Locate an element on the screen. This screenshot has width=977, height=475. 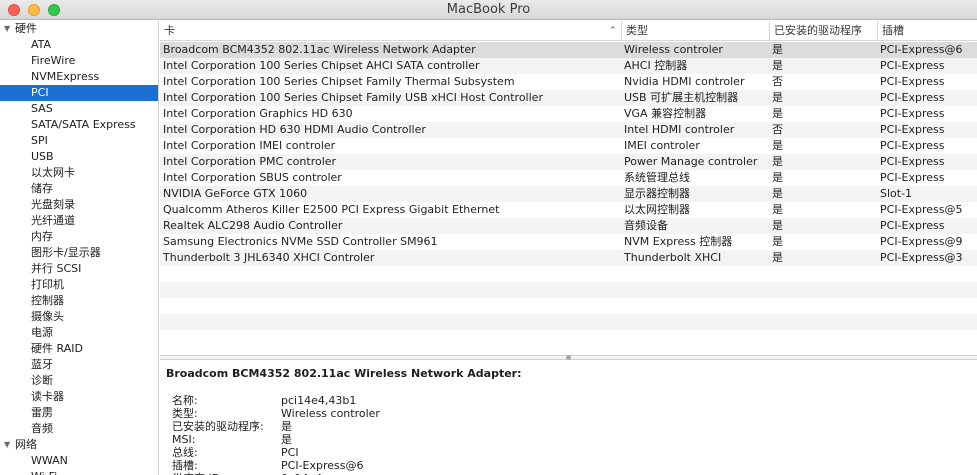
sidebar-item: WWAN is located at coordinates (79, 461).